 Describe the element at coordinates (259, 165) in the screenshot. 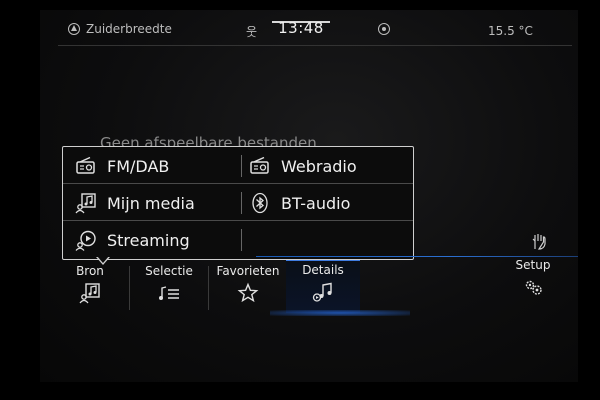

I see `webradio-icon` at that location.